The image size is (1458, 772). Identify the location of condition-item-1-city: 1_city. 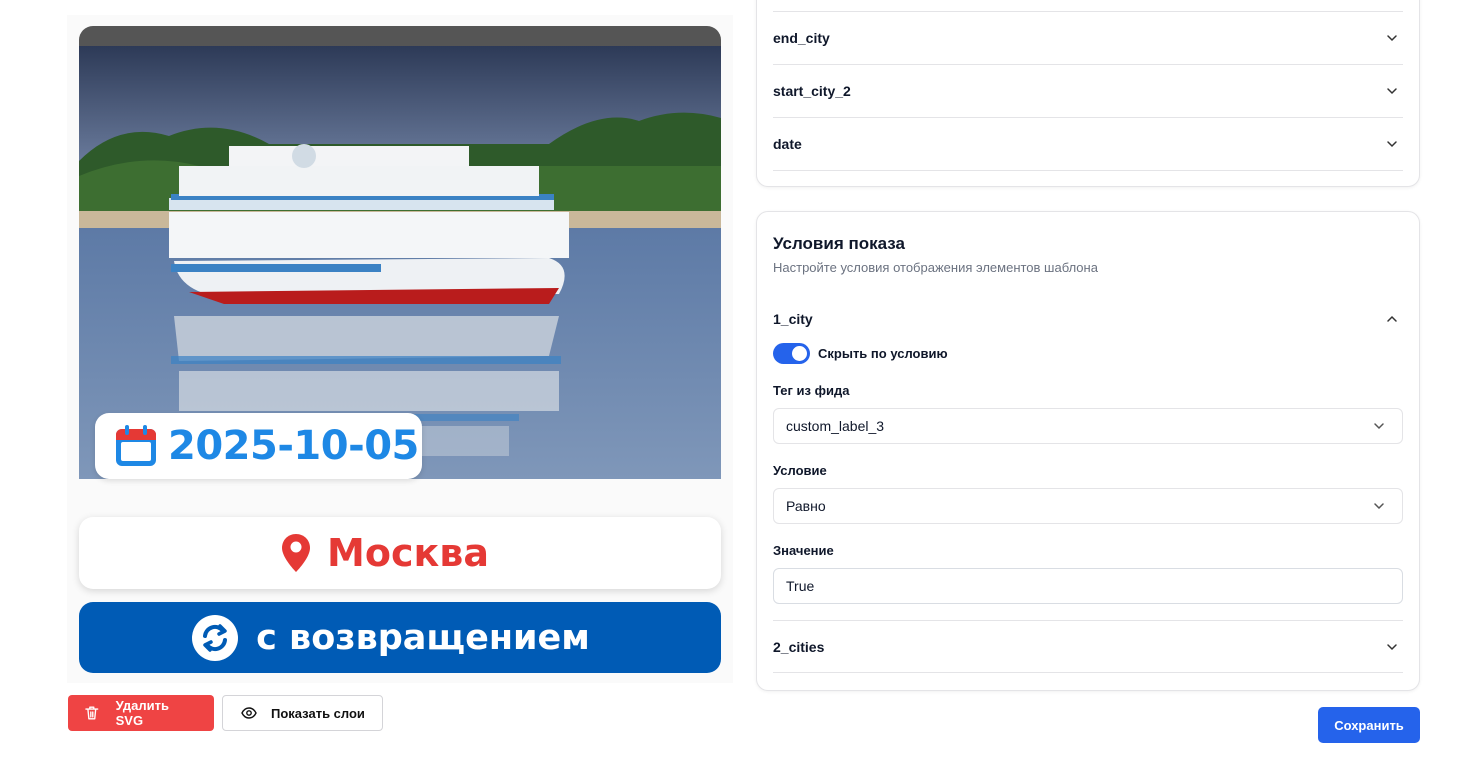
(1088, 318).